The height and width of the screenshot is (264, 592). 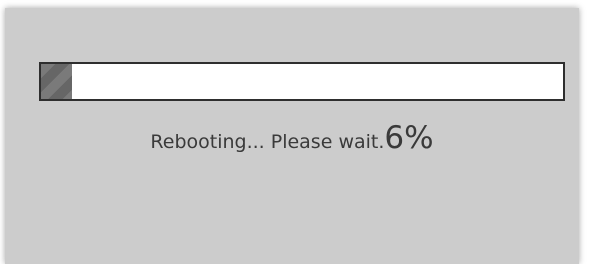 I want to click on progress-bar-fill, so click(x=57, y=81).